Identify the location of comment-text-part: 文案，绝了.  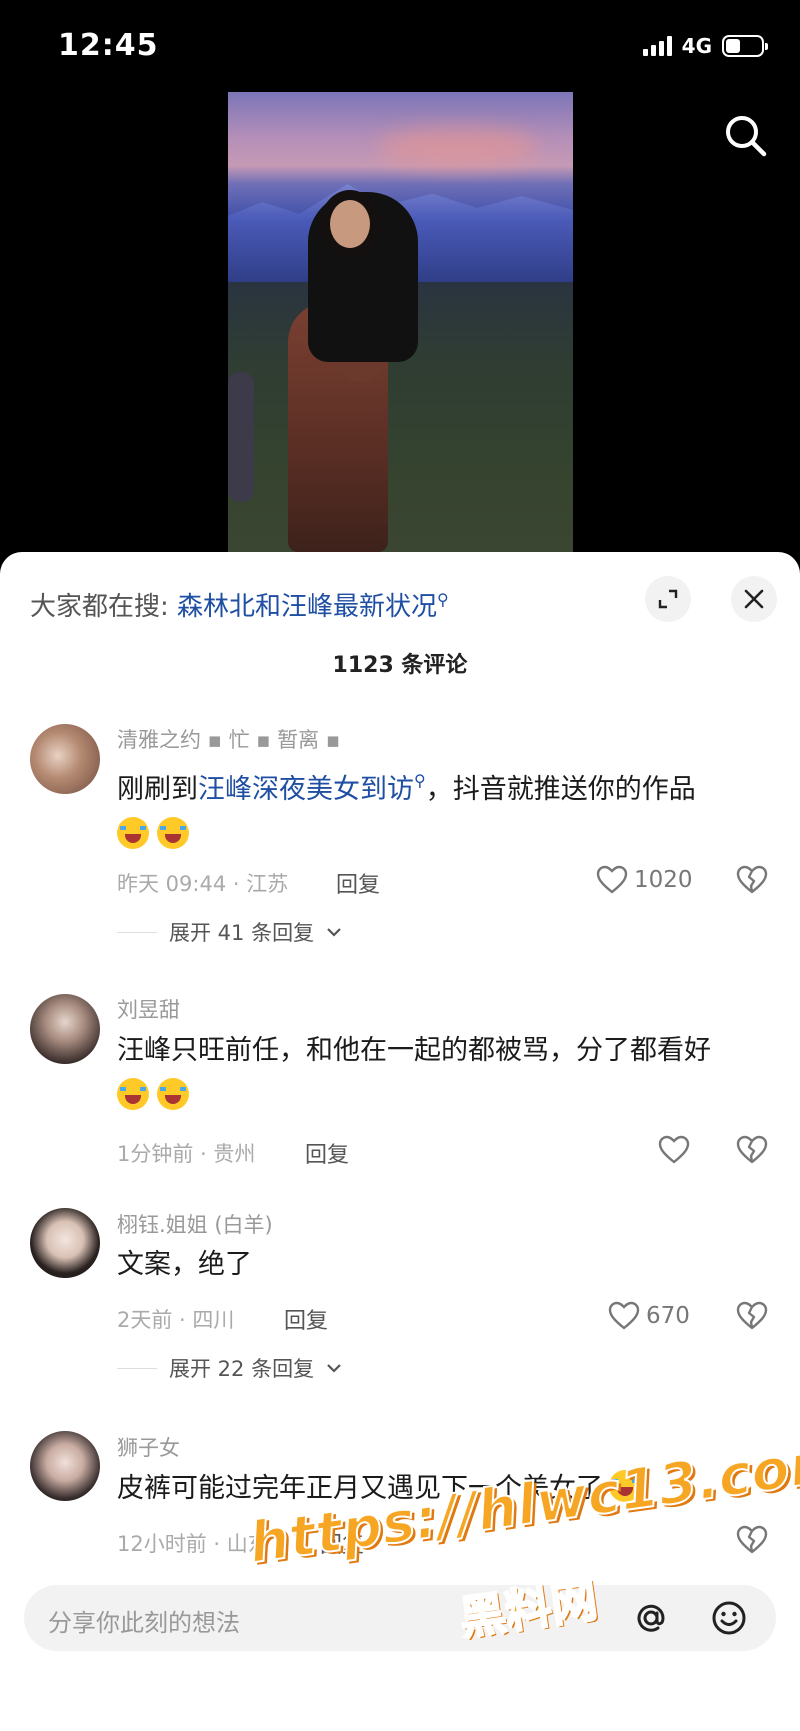
(184, 1264).